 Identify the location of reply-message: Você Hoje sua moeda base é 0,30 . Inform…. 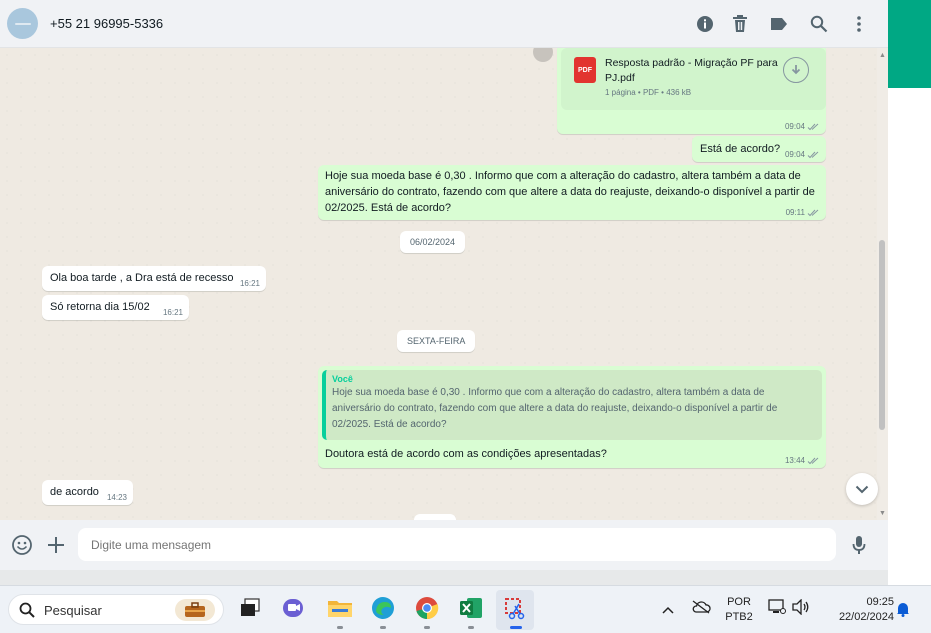
(572, 417).